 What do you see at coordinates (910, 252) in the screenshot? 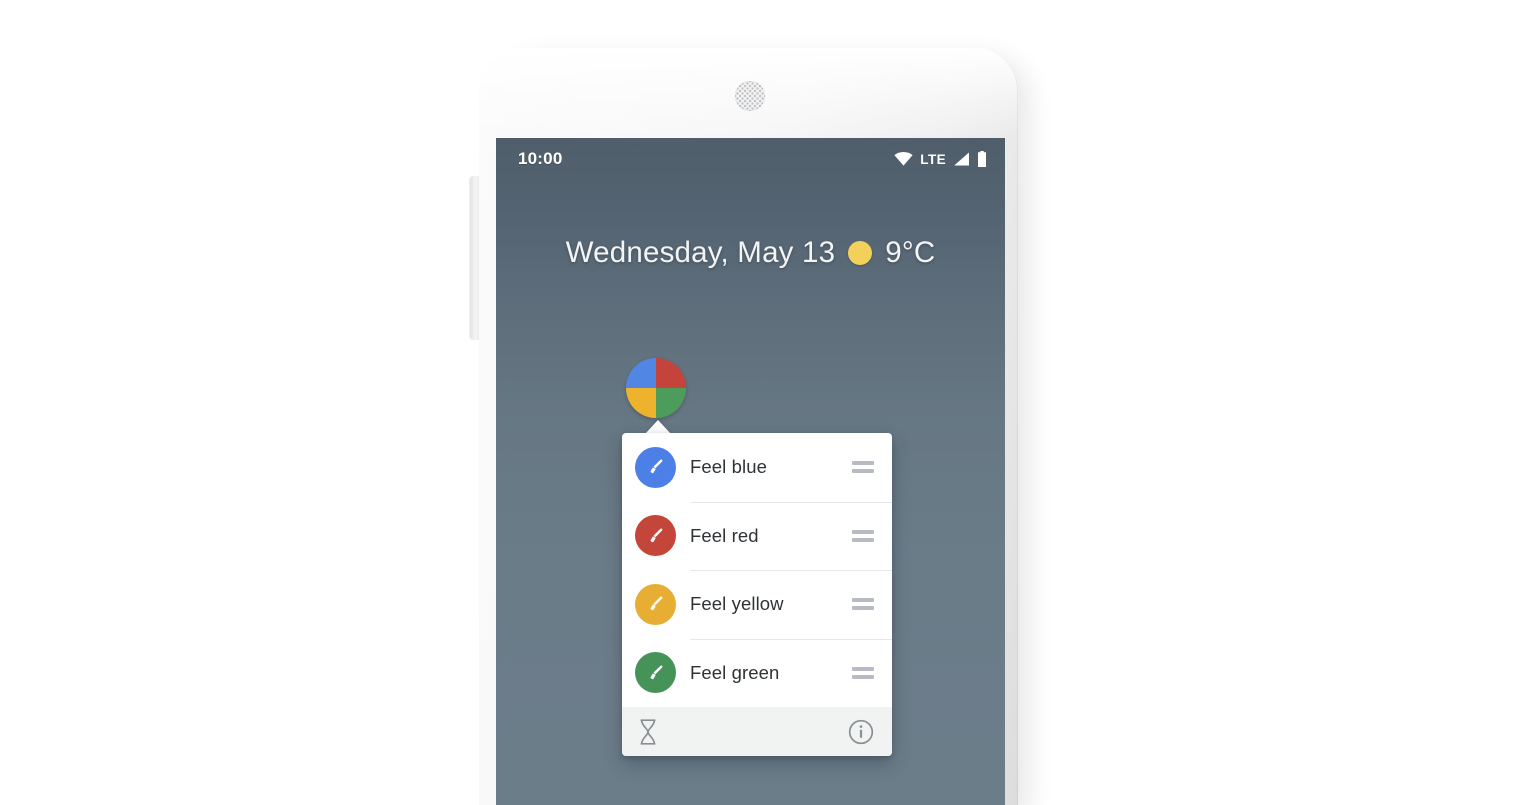
I see `widget-temperature: 9°C` at bounding box center [910, 252].